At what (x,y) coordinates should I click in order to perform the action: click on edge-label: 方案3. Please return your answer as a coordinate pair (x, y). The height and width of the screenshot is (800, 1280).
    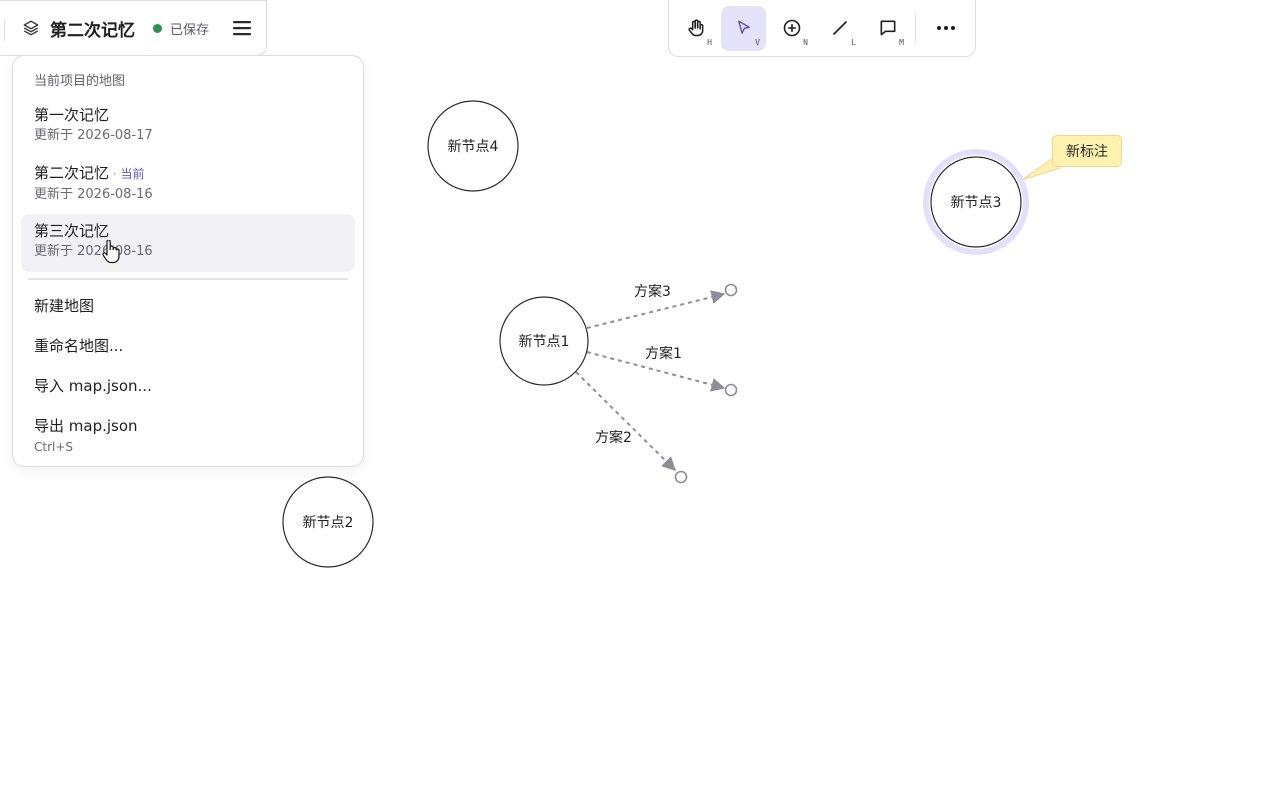
    Looking at the image, I should click on (652, 291).